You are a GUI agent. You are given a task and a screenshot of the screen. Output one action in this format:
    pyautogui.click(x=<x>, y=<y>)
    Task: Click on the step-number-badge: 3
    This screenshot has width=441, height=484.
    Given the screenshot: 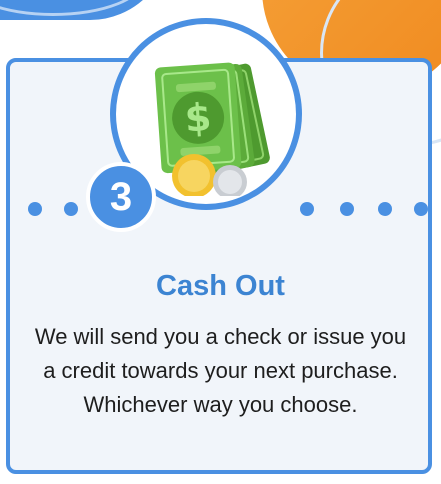 What is the action you would take?
    pyautogui.click(x=121, y=197)
    